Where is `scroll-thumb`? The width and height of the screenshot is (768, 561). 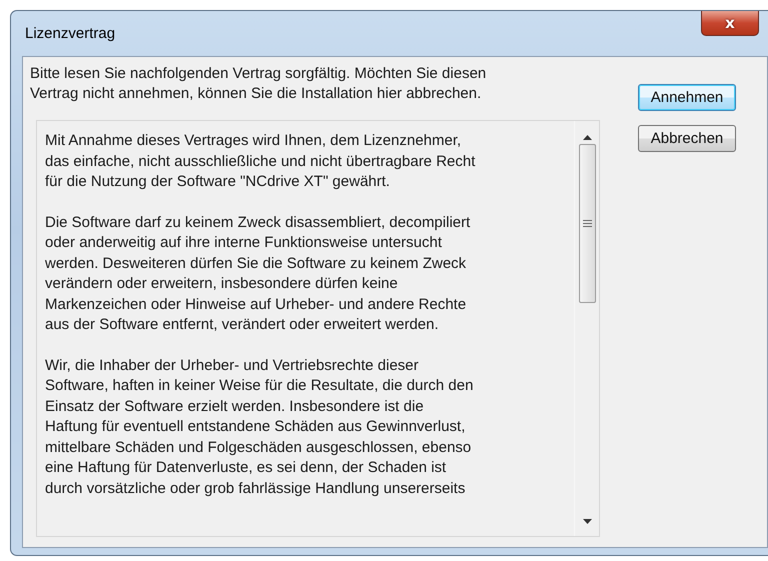
scroll-thumb is located at coordinates (587, 223).